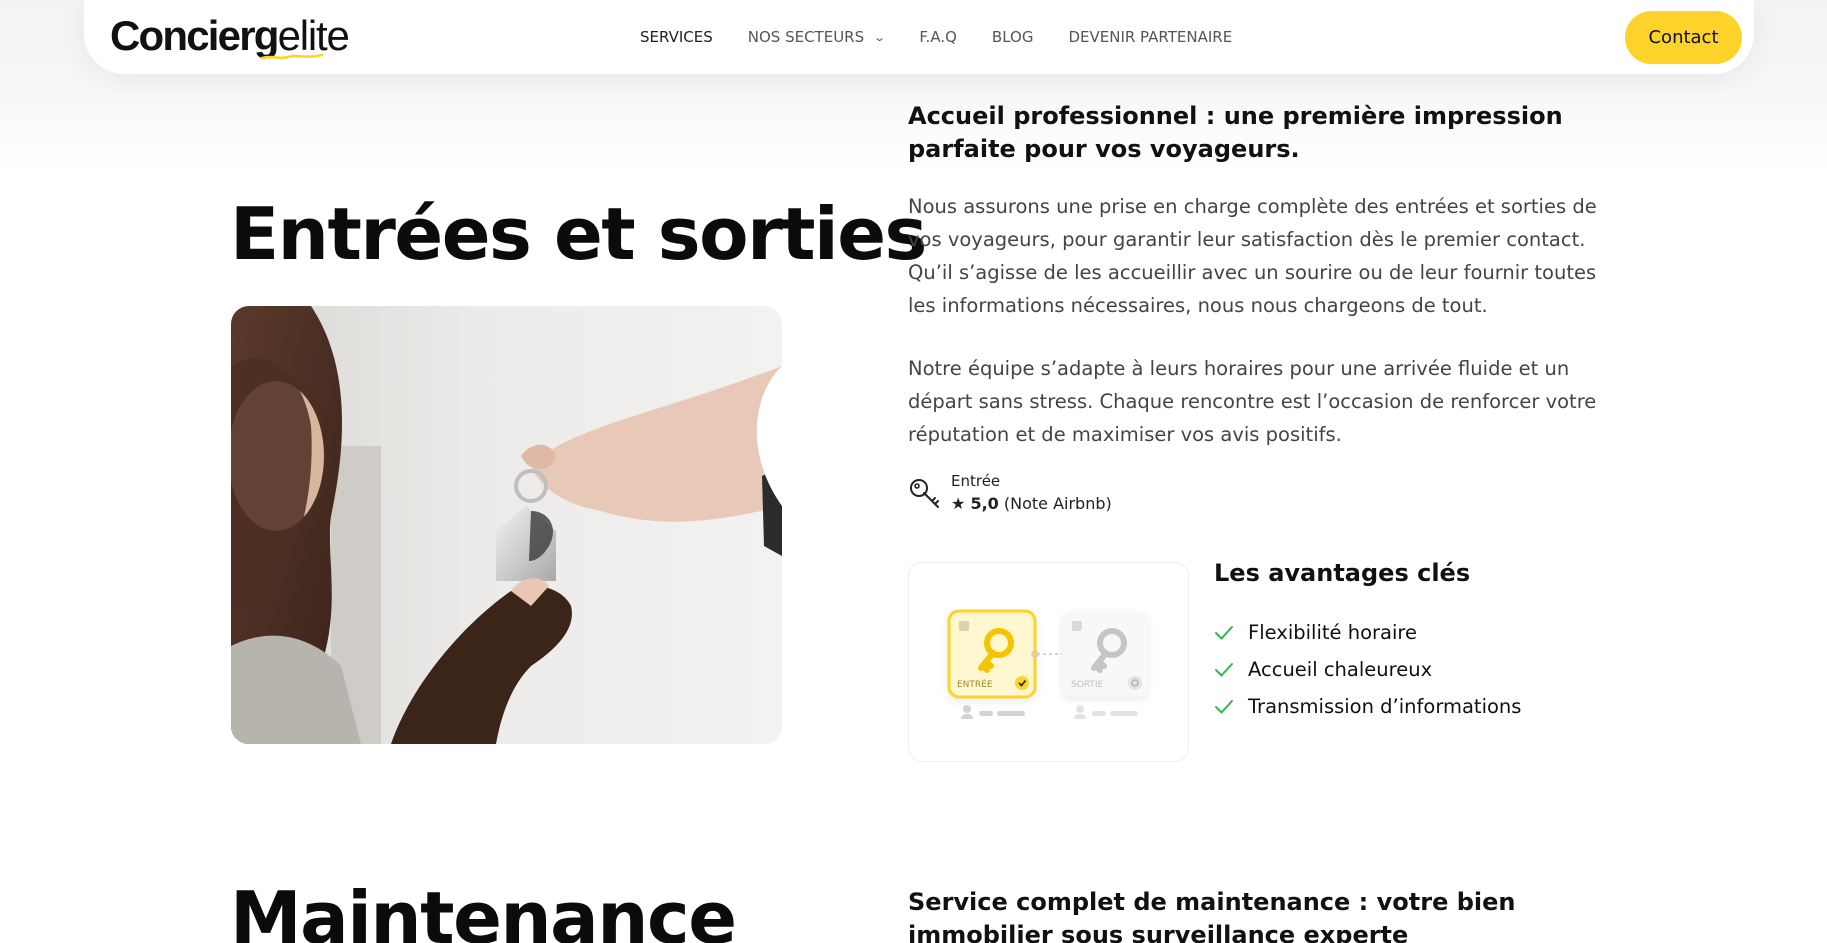 The width and height of the screenshot is (1827, 943). What do you see at coordinates (958, 503) in the screenshot?
I see `star-icon: ★` at bounding box center [958, 503].